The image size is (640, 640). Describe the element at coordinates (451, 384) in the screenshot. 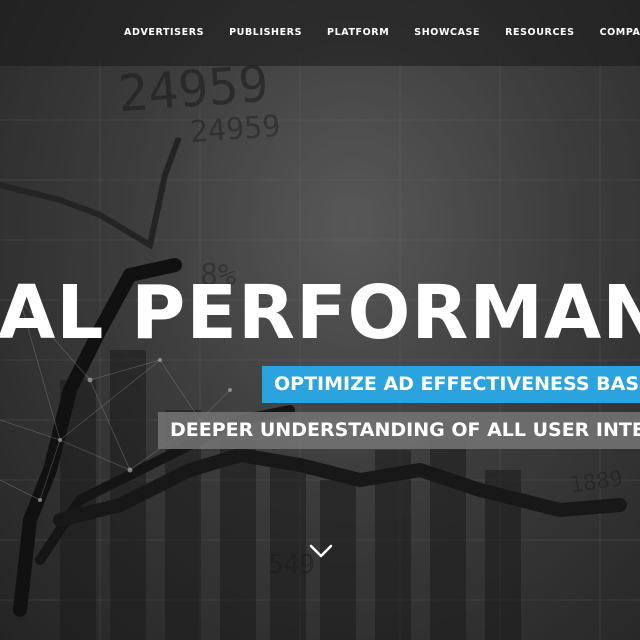

I see `hero-tagline-primary: OPTIMIZE AD EFFECTIVENESS BASED` at that location.